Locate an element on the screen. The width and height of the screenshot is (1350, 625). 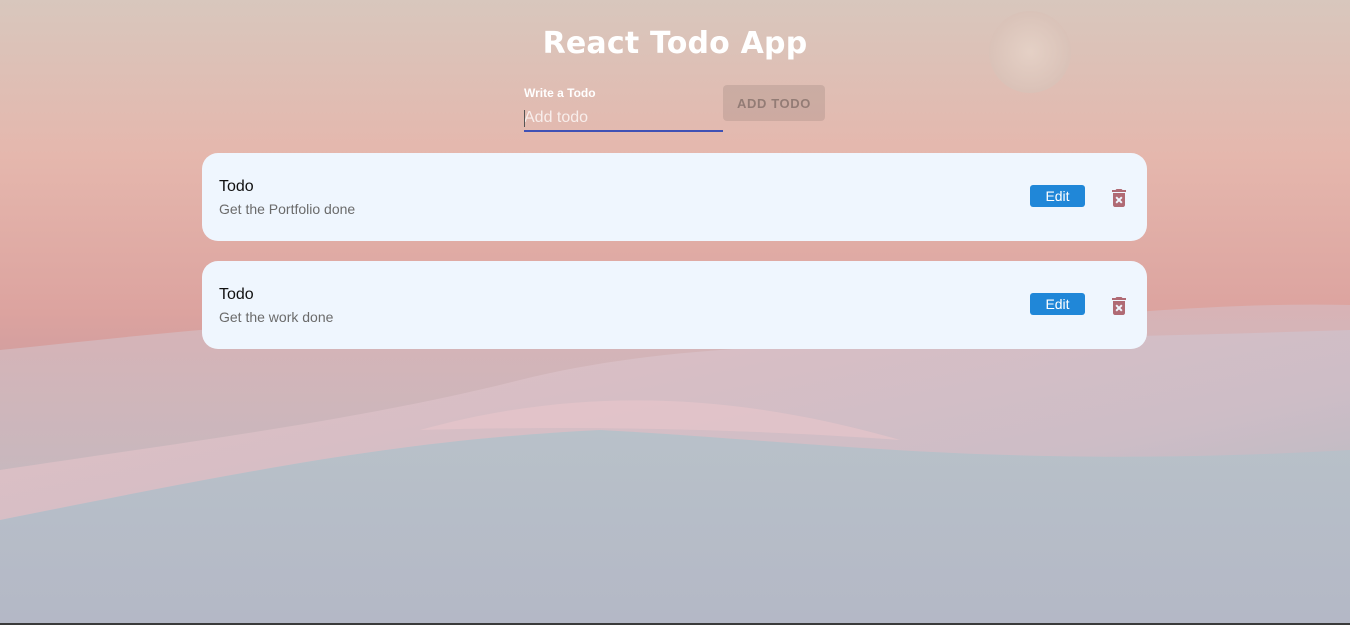
todo-input-field: Write a Todo is located at coordinates (623, 108).